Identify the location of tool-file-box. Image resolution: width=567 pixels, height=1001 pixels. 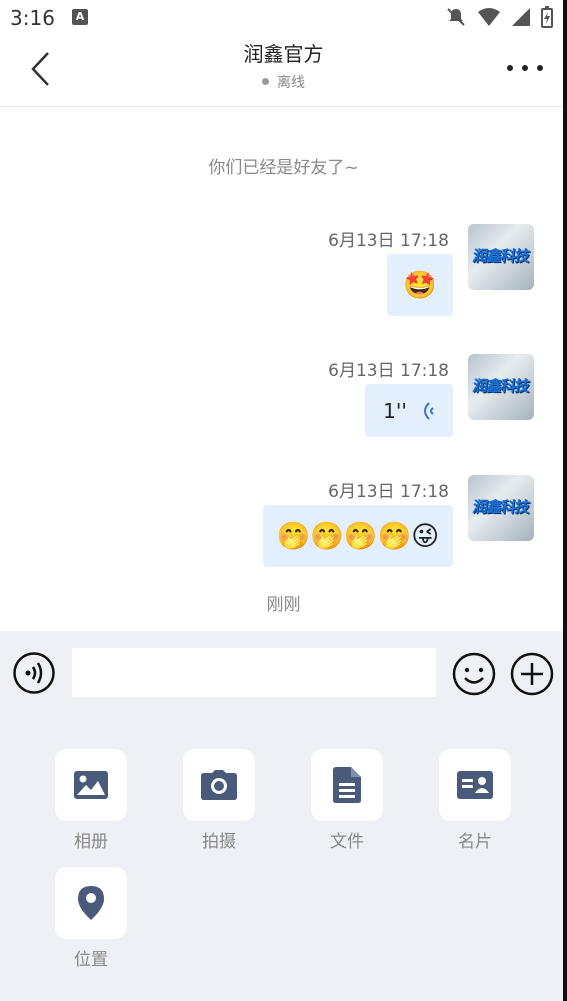
(347, 785).